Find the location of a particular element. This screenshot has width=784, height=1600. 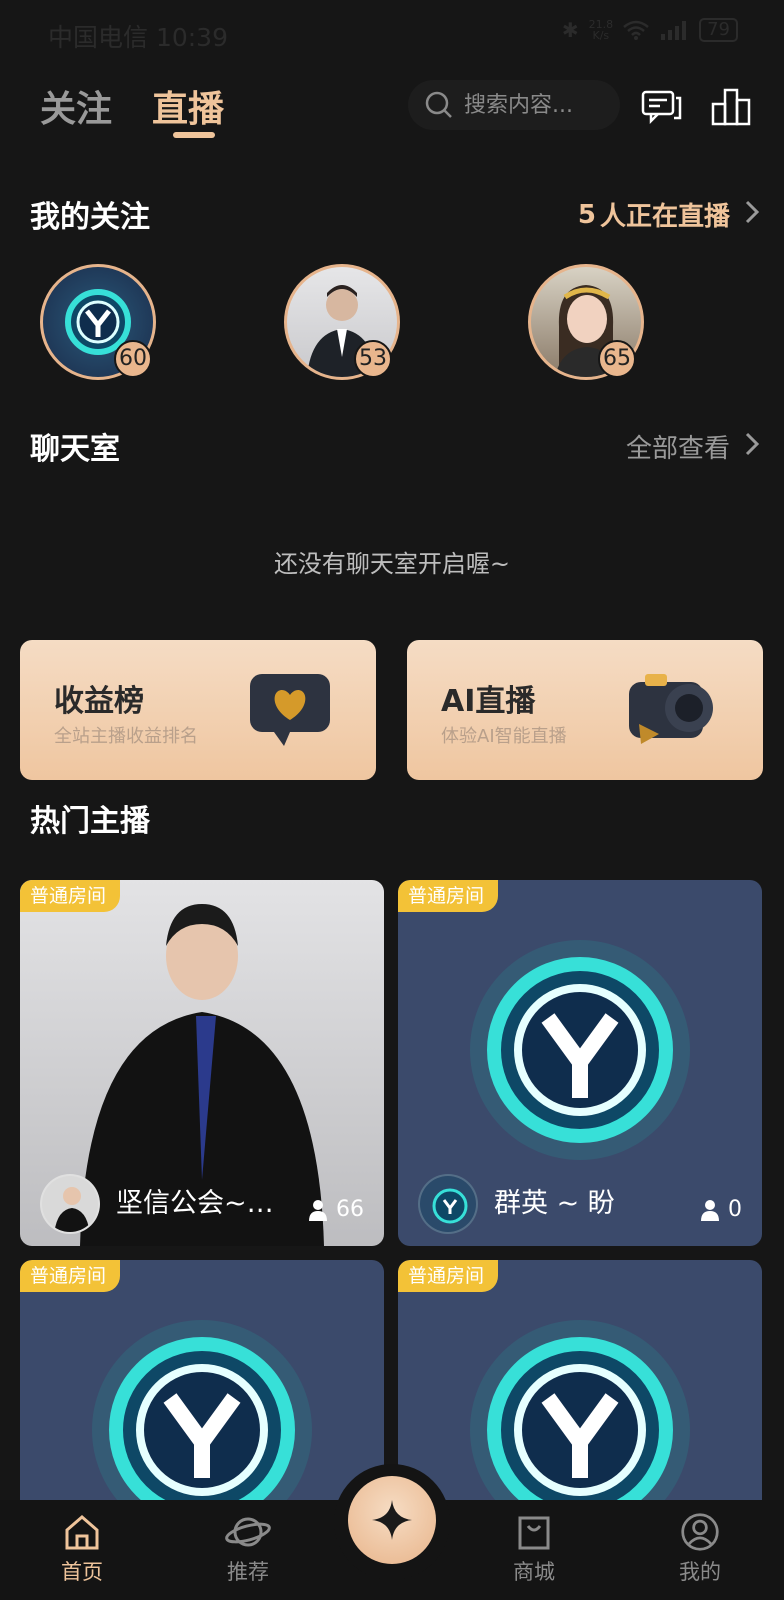

heart-chat-icon is located at coordinates (290, 710).